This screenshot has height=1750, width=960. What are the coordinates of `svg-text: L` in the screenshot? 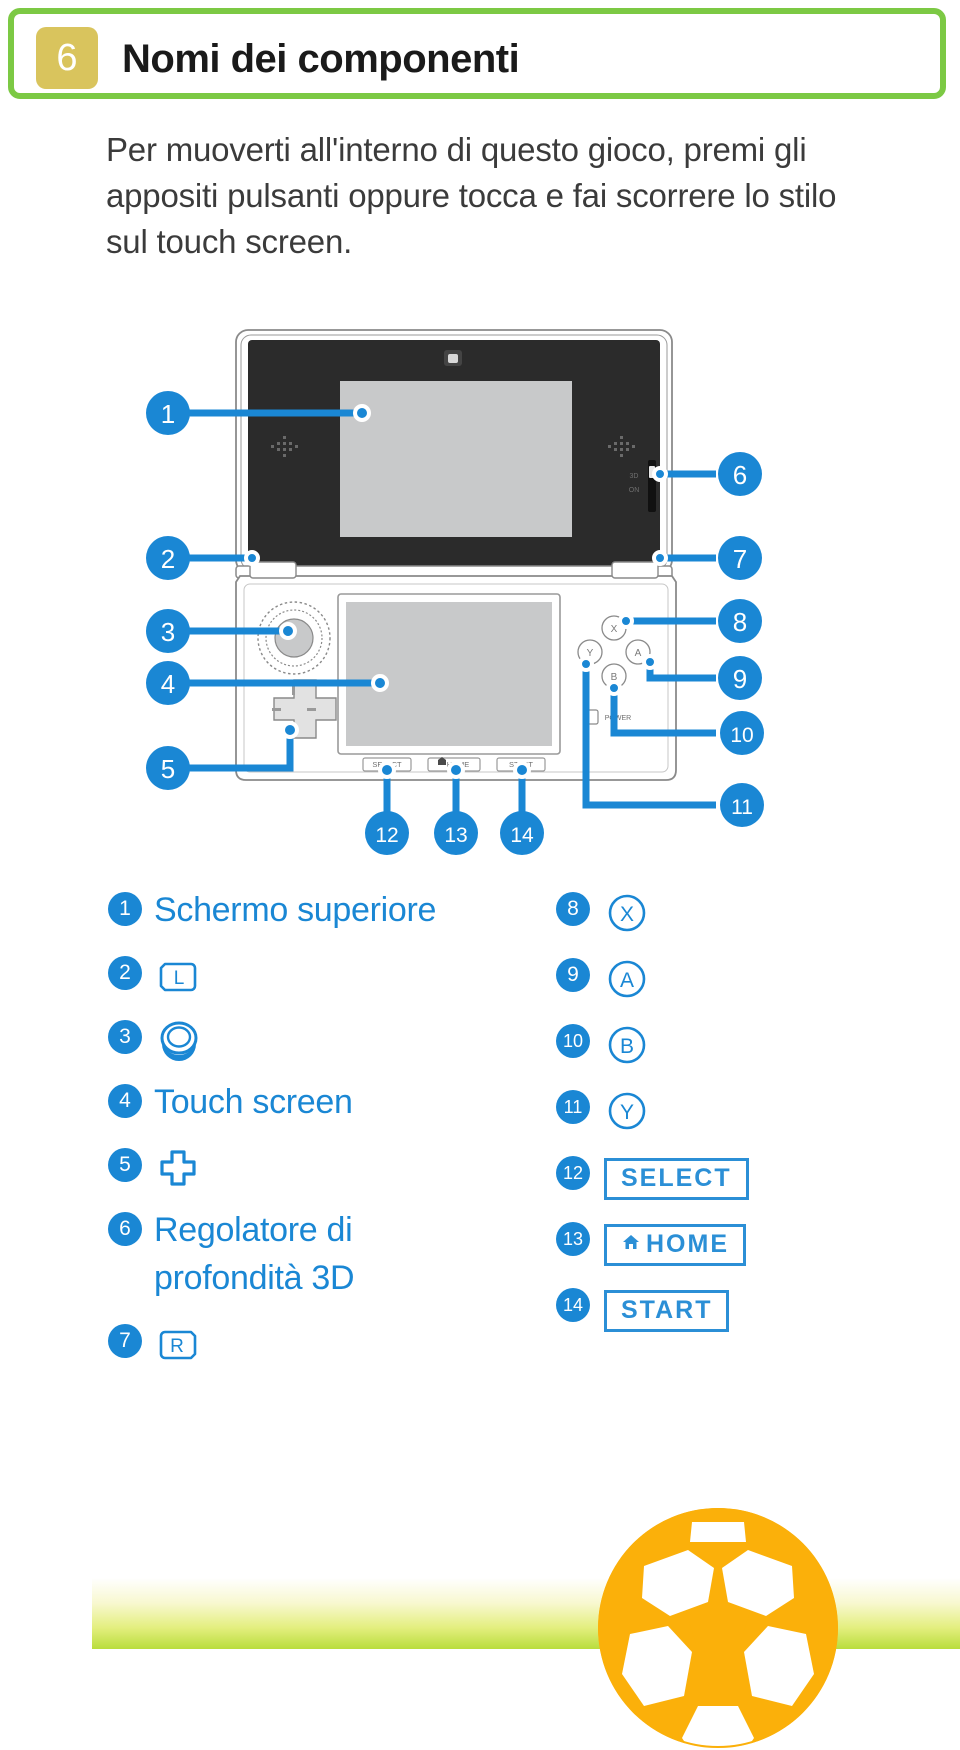 It's located at (179, 978).